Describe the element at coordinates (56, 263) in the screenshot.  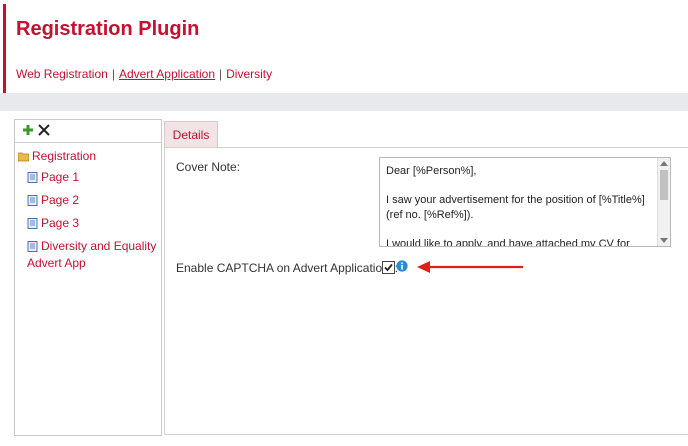
I see `tree-item-label-continued: Advert App` at that location.